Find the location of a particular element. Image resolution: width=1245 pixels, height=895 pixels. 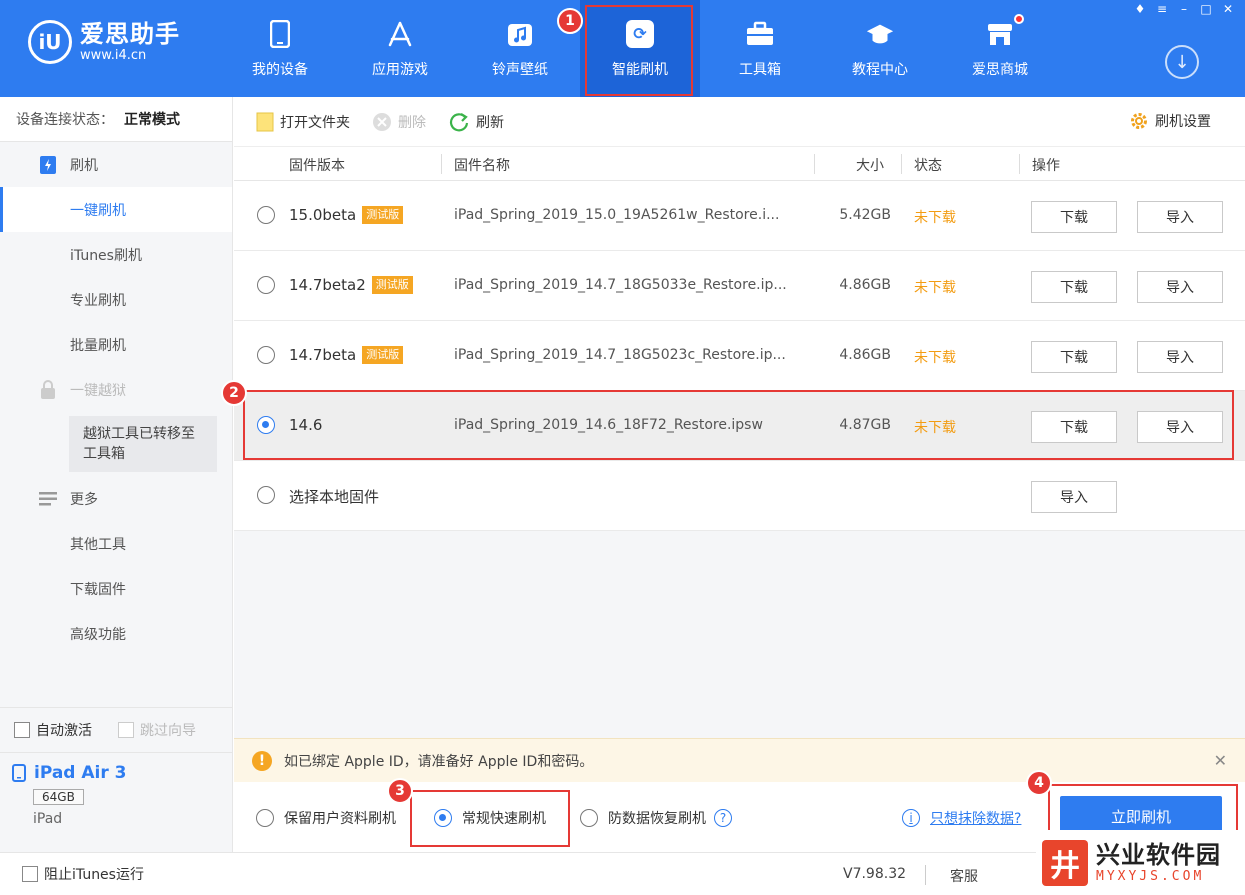

sidebar-section-label: 刷机 is located at coordinates (84, 165).